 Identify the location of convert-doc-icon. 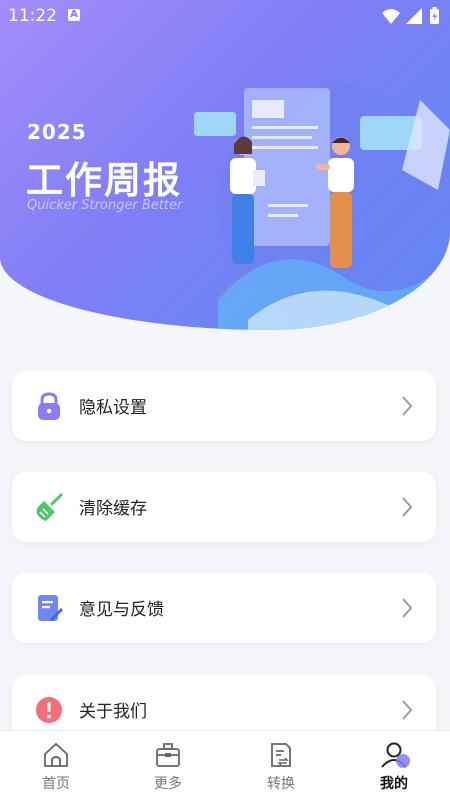
(281, 755).